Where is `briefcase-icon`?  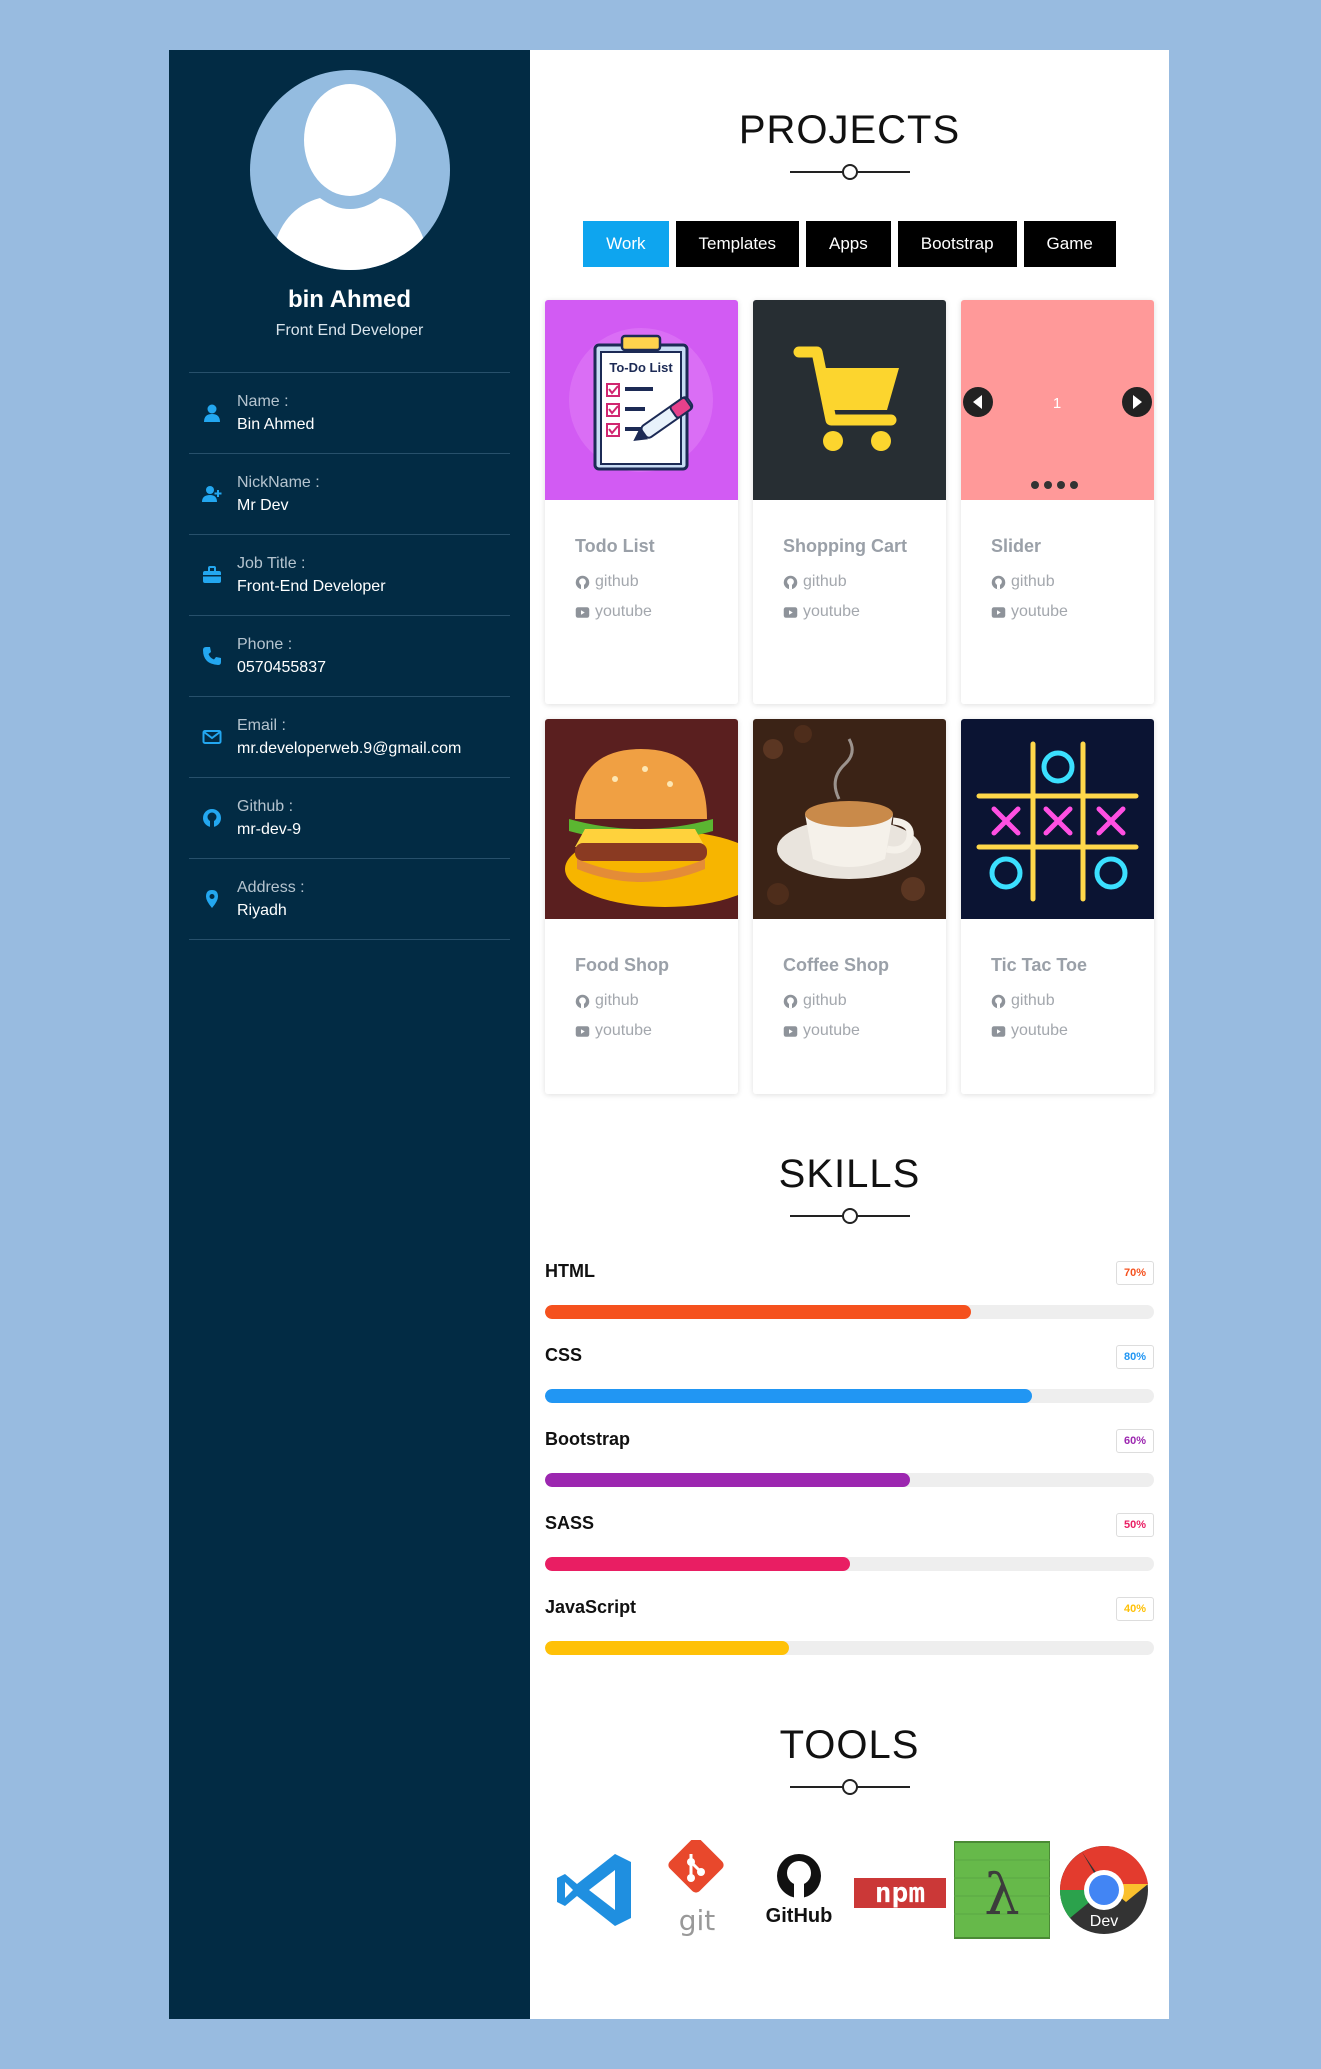
briefcase-icon is located at coordinates (212, 575).